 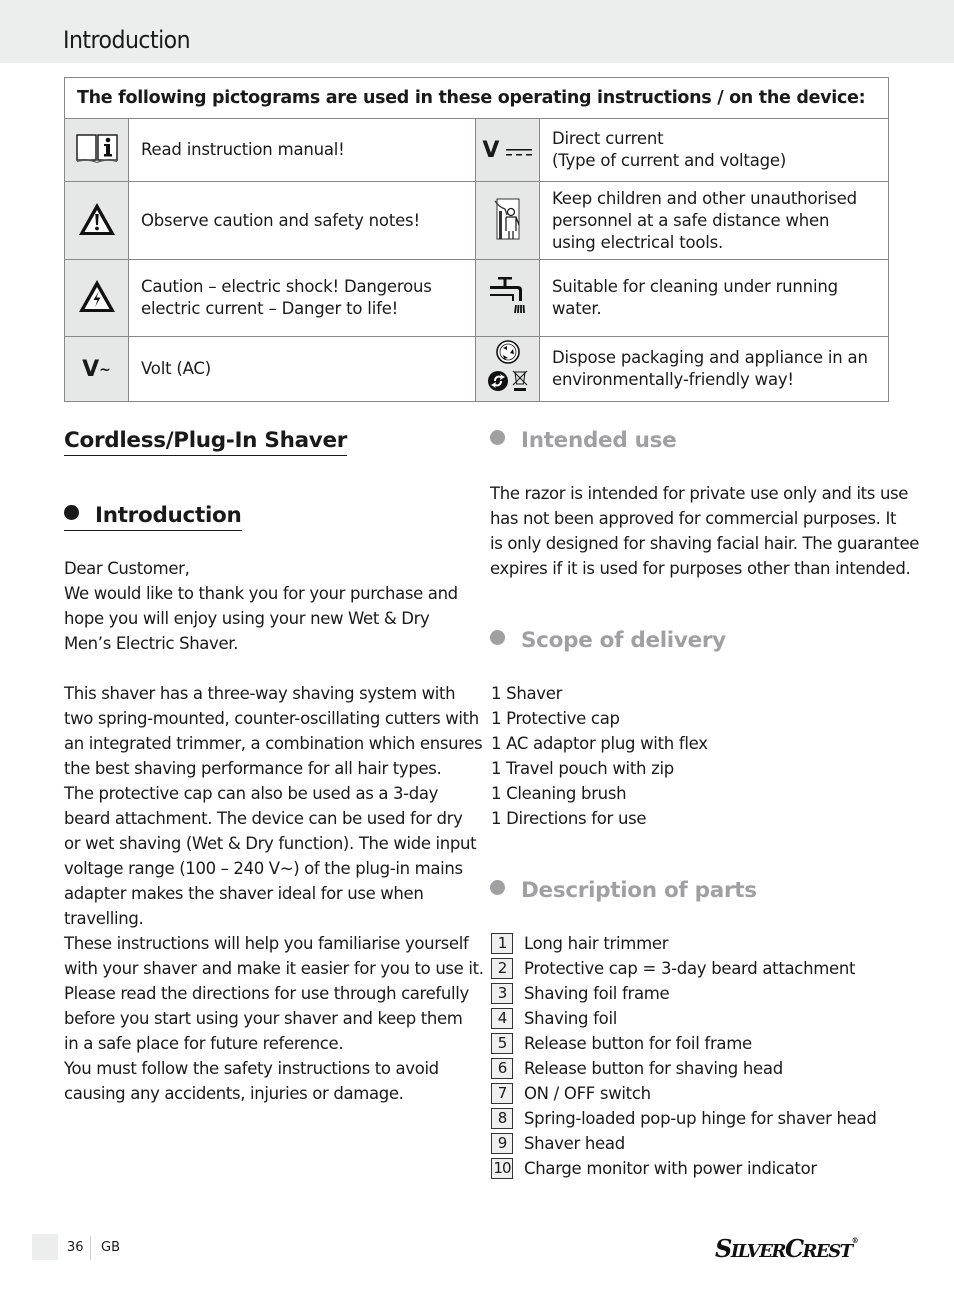 I want to click on part-number-badge: 10, so click(x=502, y=1168).